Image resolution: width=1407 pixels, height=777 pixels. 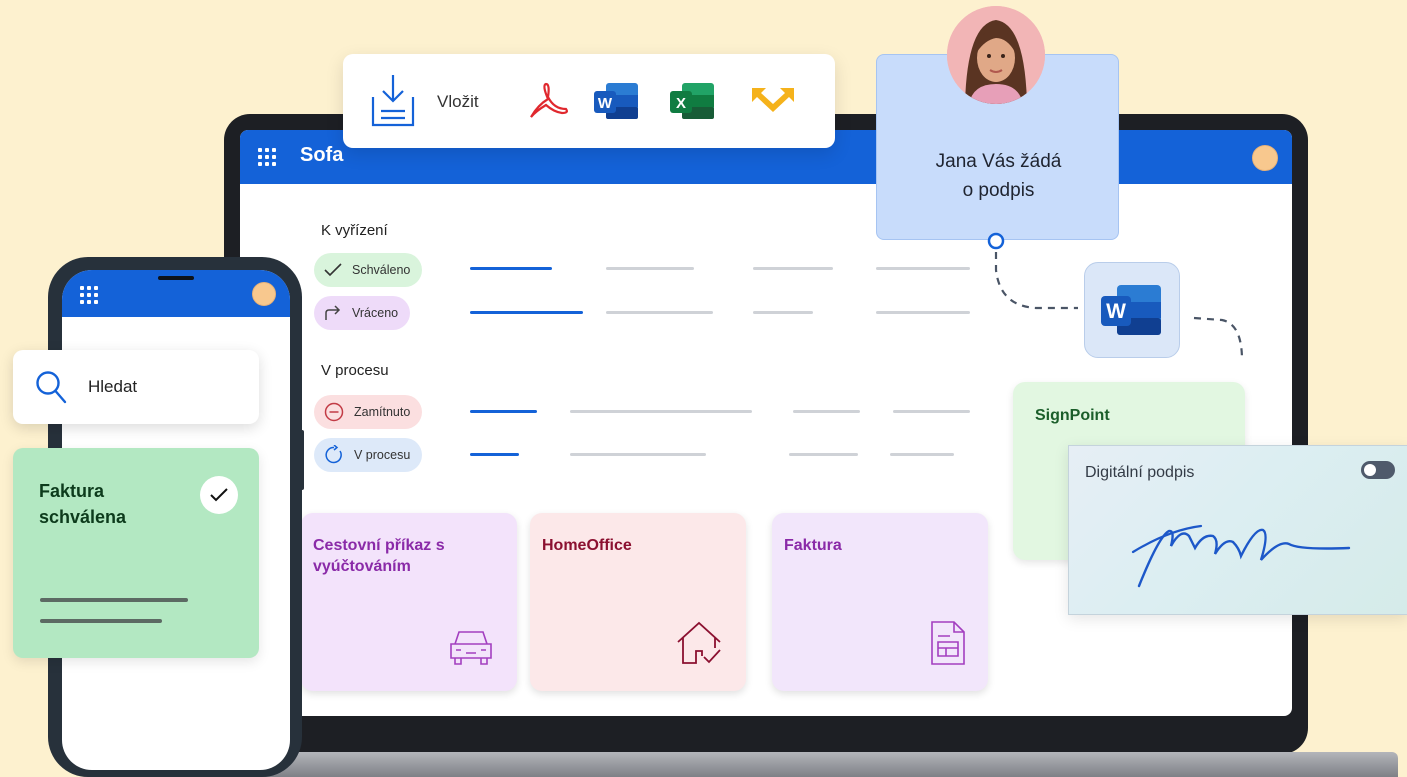 I want to click on search-field: Hledat, so click(x=136, y=387).